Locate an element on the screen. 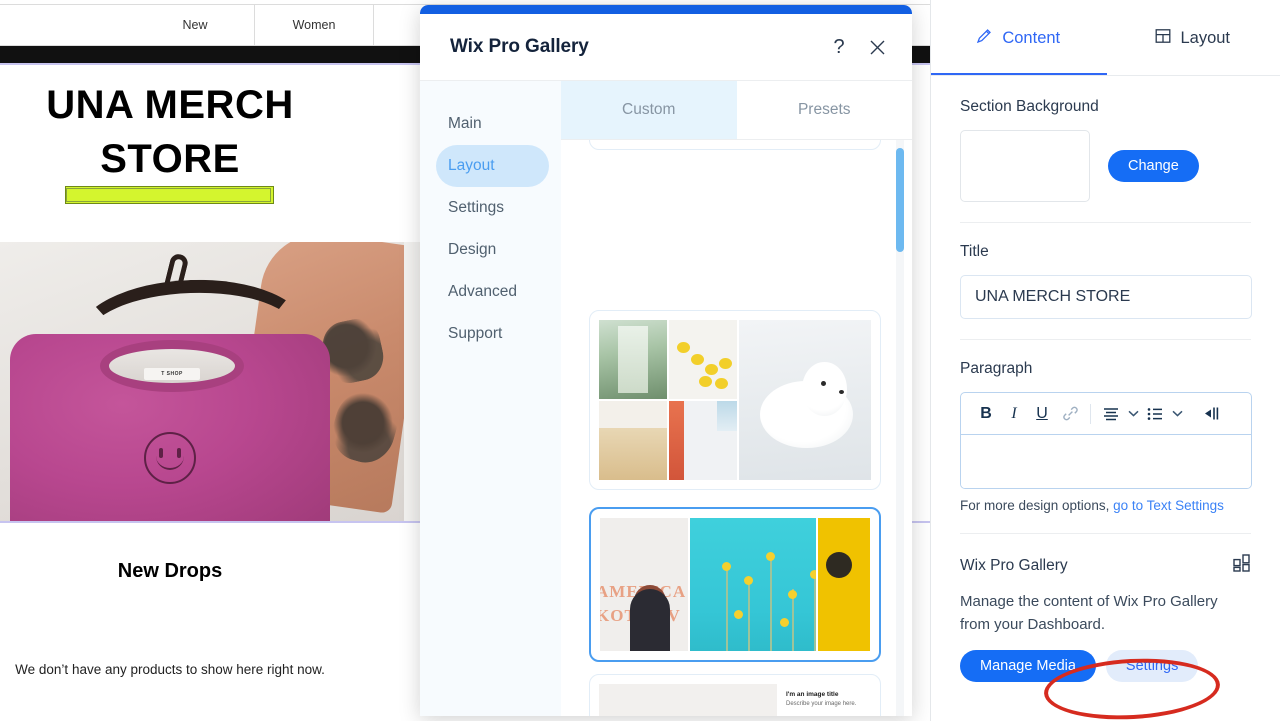  gallery-action-buttons: Manage Media Settings is located at coordinates (1105, 666).